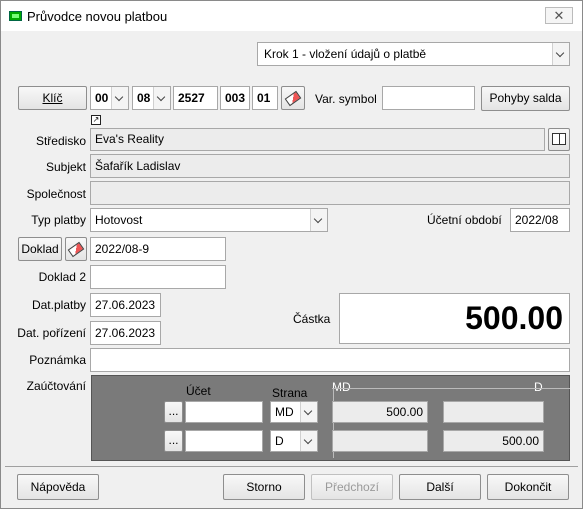 This screenshot has width=583, height=509. Describe the element at coordinates (346, 99) in the screenshot. I see `var-symbol-label: Var. symbol` at that location.